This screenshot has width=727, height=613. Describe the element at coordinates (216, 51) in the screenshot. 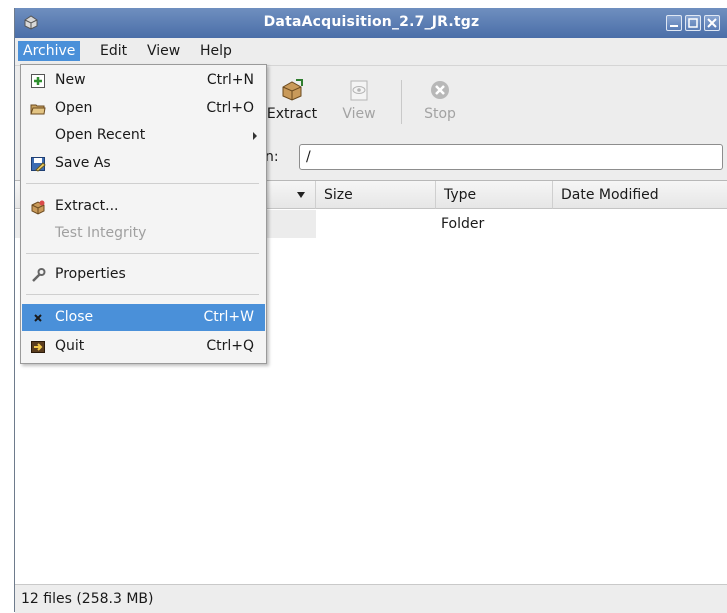

I see `menu-help: Help` at that location.